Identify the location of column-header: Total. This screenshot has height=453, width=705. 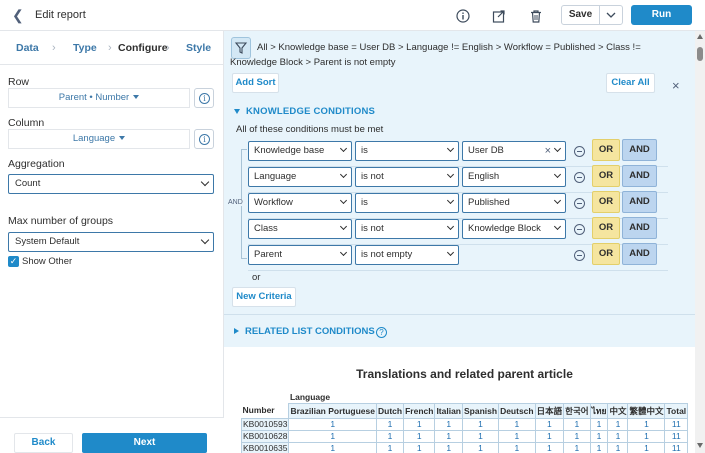
(676, 410).